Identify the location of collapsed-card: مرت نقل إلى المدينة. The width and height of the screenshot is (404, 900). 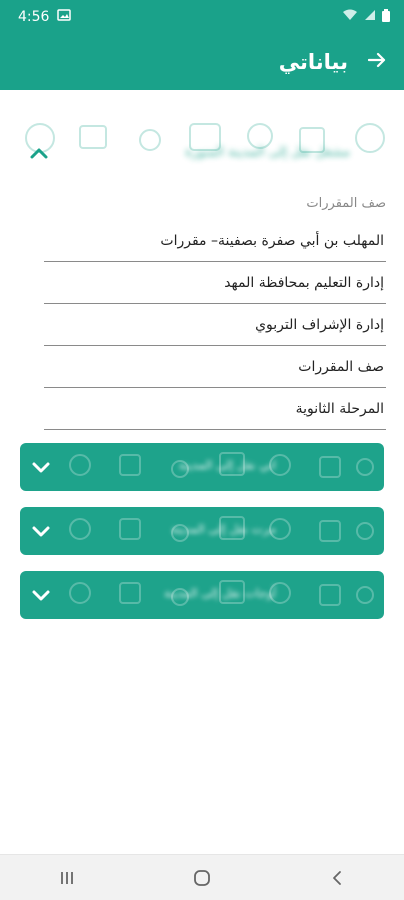
(202, 531).